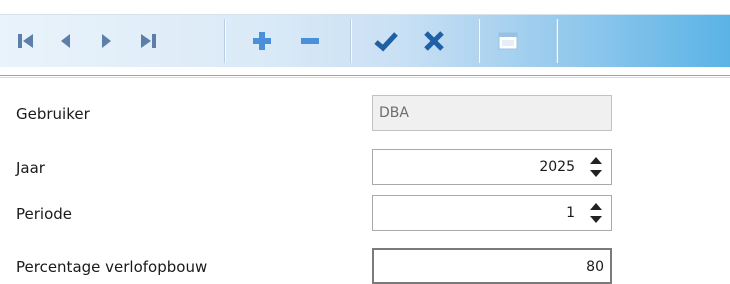 This screenshot has height=284, width=730. What do you see at coordinates (557, 167) in the screenshot?
I see `jaar-value: 2025` at bounding box center [557, 167].